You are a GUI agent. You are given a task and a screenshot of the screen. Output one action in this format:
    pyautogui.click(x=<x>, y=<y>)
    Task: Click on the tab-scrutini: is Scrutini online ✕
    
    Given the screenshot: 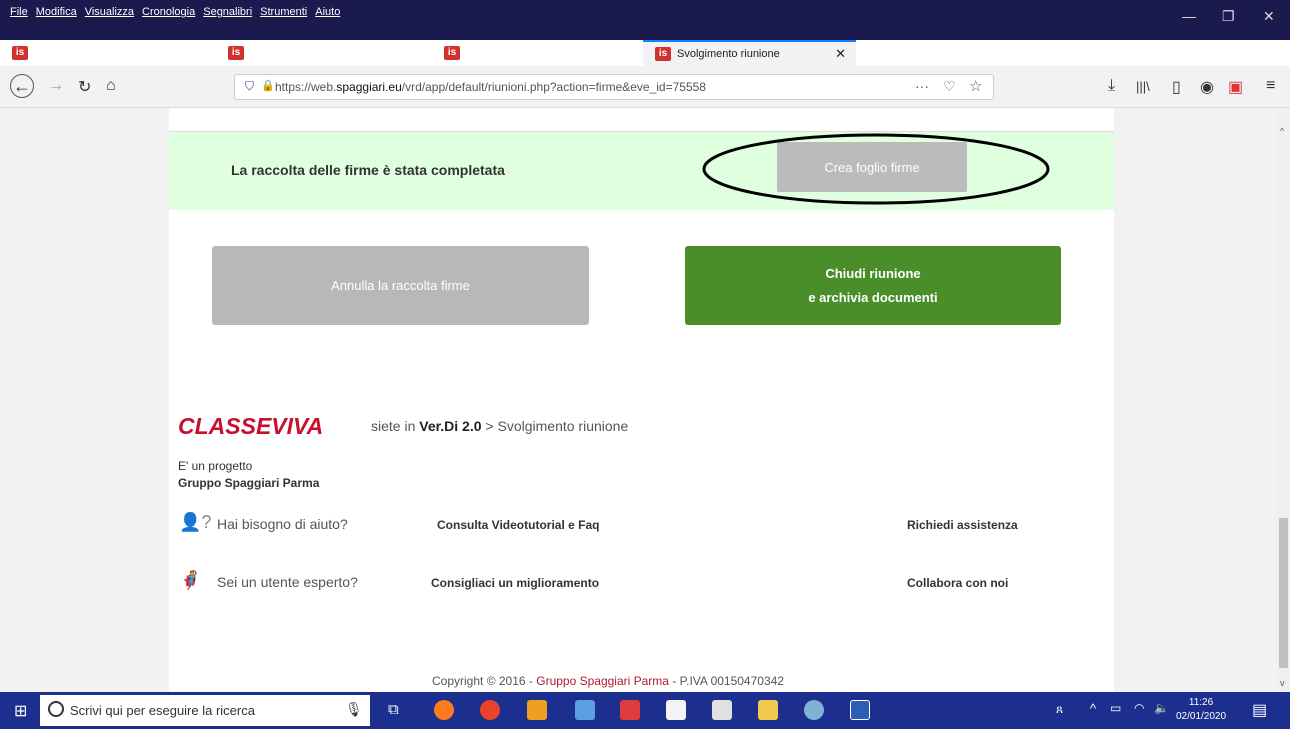 What is the action you would take?
    pyautogui.click(x=323, y=53)
    